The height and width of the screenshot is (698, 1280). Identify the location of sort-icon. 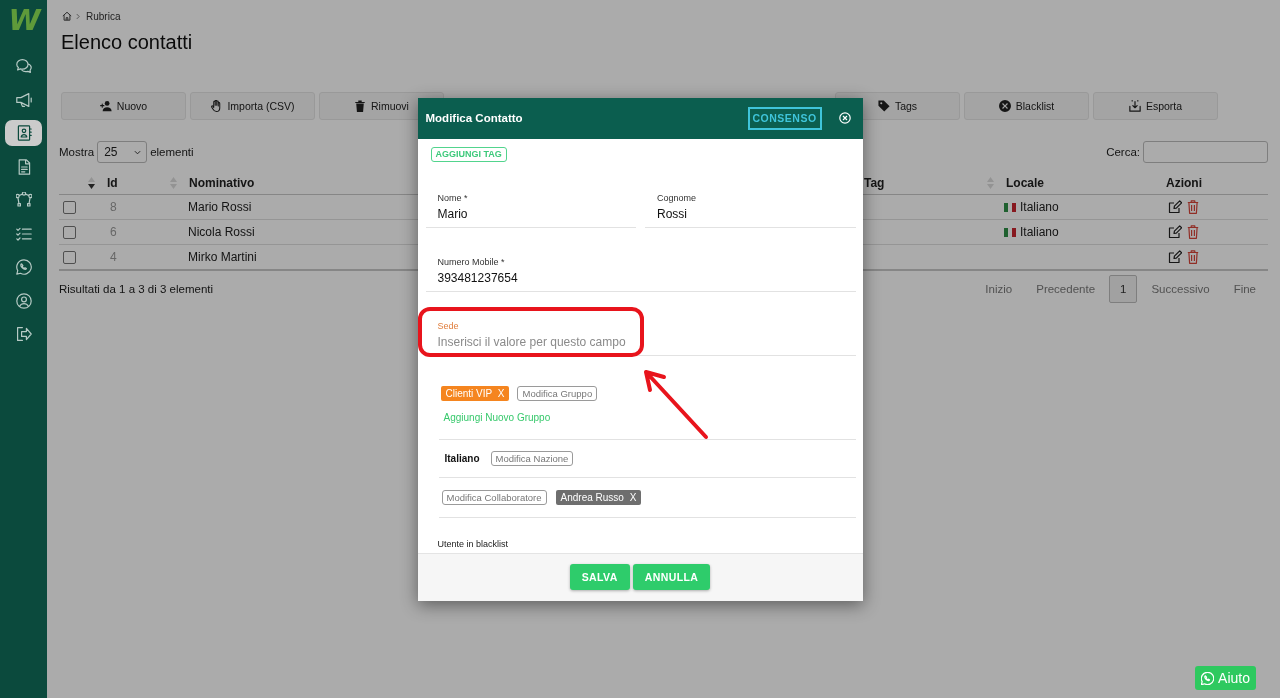
(91, 183).